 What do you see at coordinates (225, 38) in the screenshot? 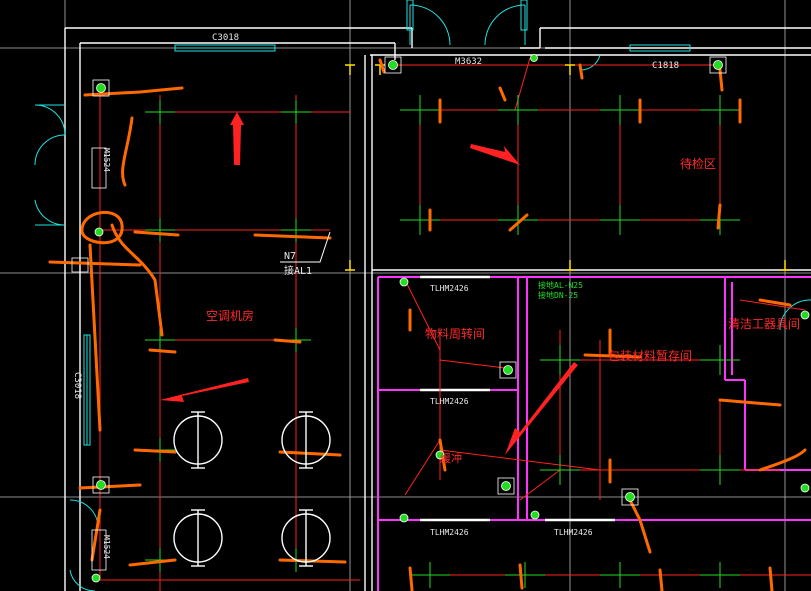
I see `window-c3018-top-label: C3018` at bounding box center [225, 38].